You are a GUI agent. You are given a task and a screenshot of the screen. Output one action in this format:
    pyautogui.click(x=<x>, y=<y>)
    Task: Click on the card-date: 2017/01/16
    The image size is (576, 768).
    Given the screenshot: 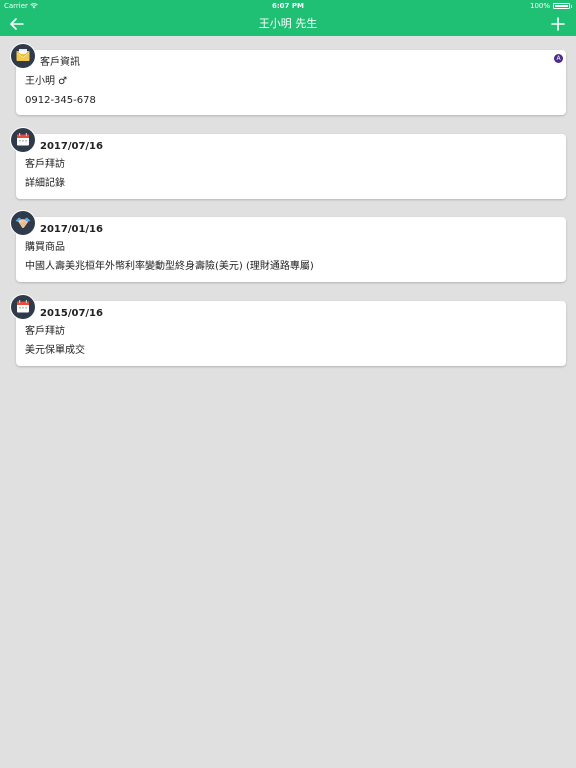 What is the action you would take?
    pyautogui.click(x=71, y=229)
    